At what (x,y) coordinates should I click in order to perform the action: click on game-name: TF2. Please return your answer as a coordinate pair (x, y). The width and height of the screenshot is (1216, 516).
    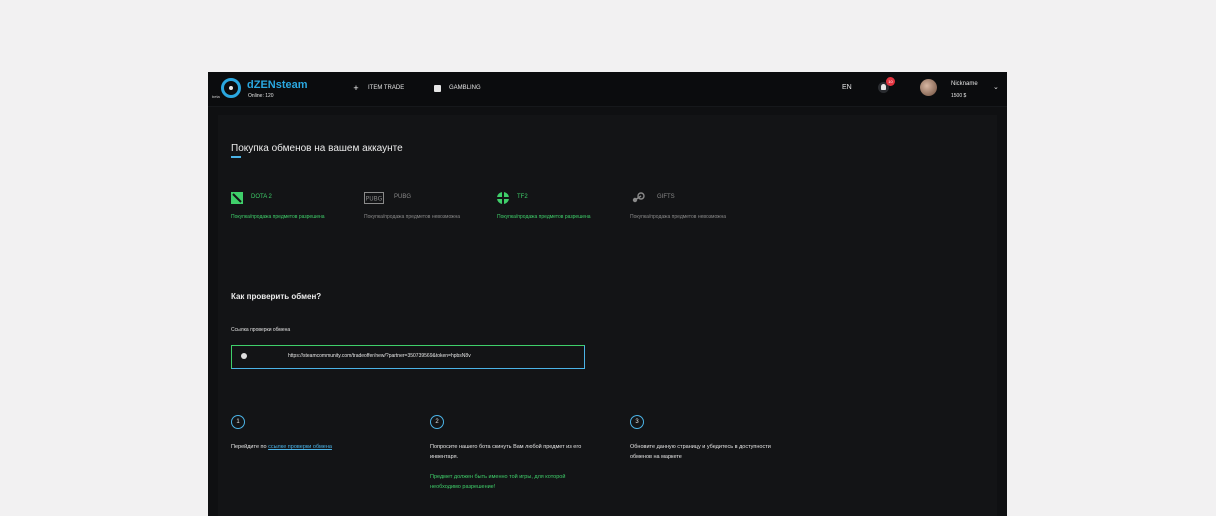
    Looking at the image, I should click on (522, 197).